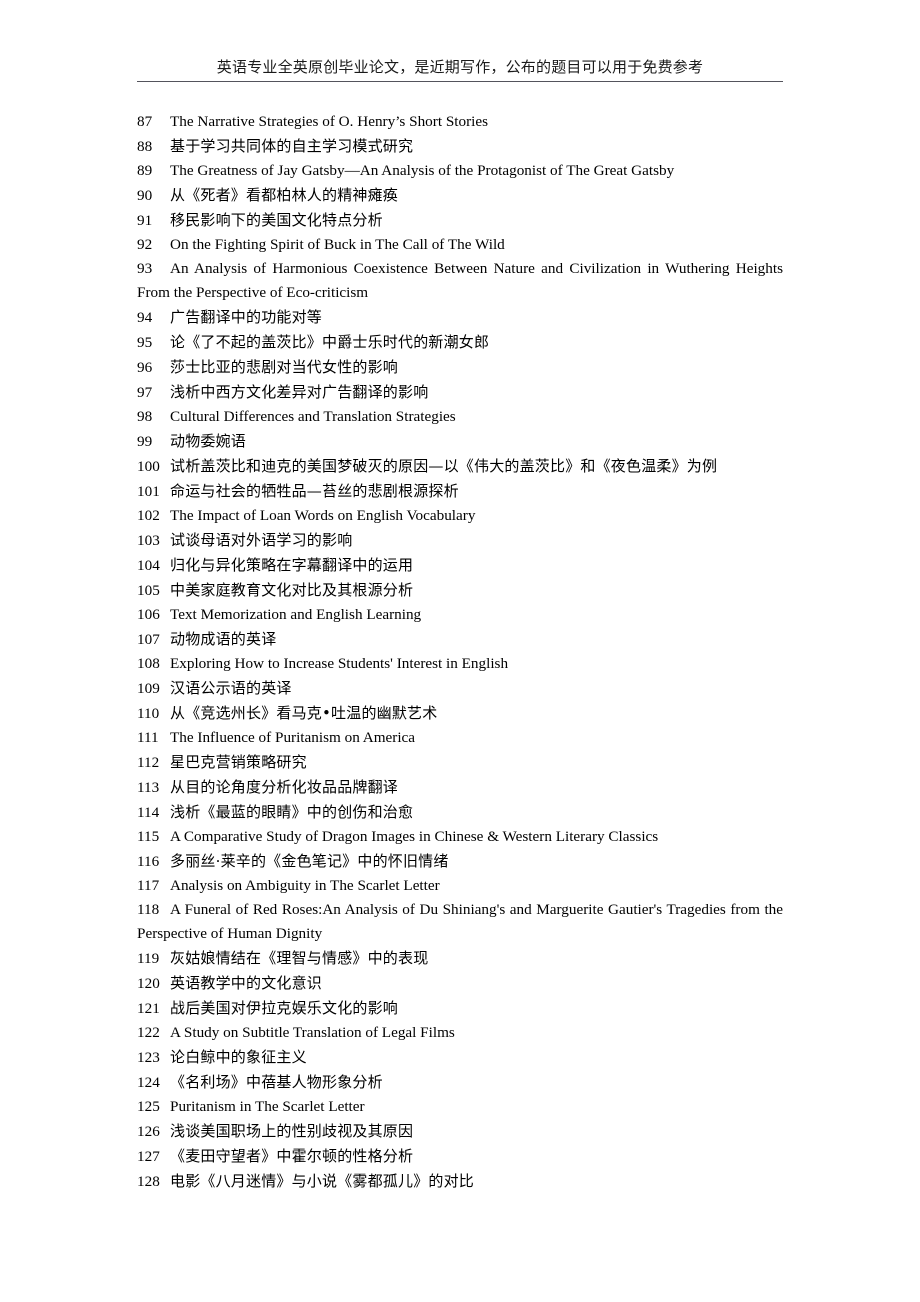 The image size is (920, 1302). What do you see at coordinates (460, 787) in the screenshot?
I see `list-item: 113 从目的论角度分析化妆品品牌翻译` at bounding box center [460, 787].